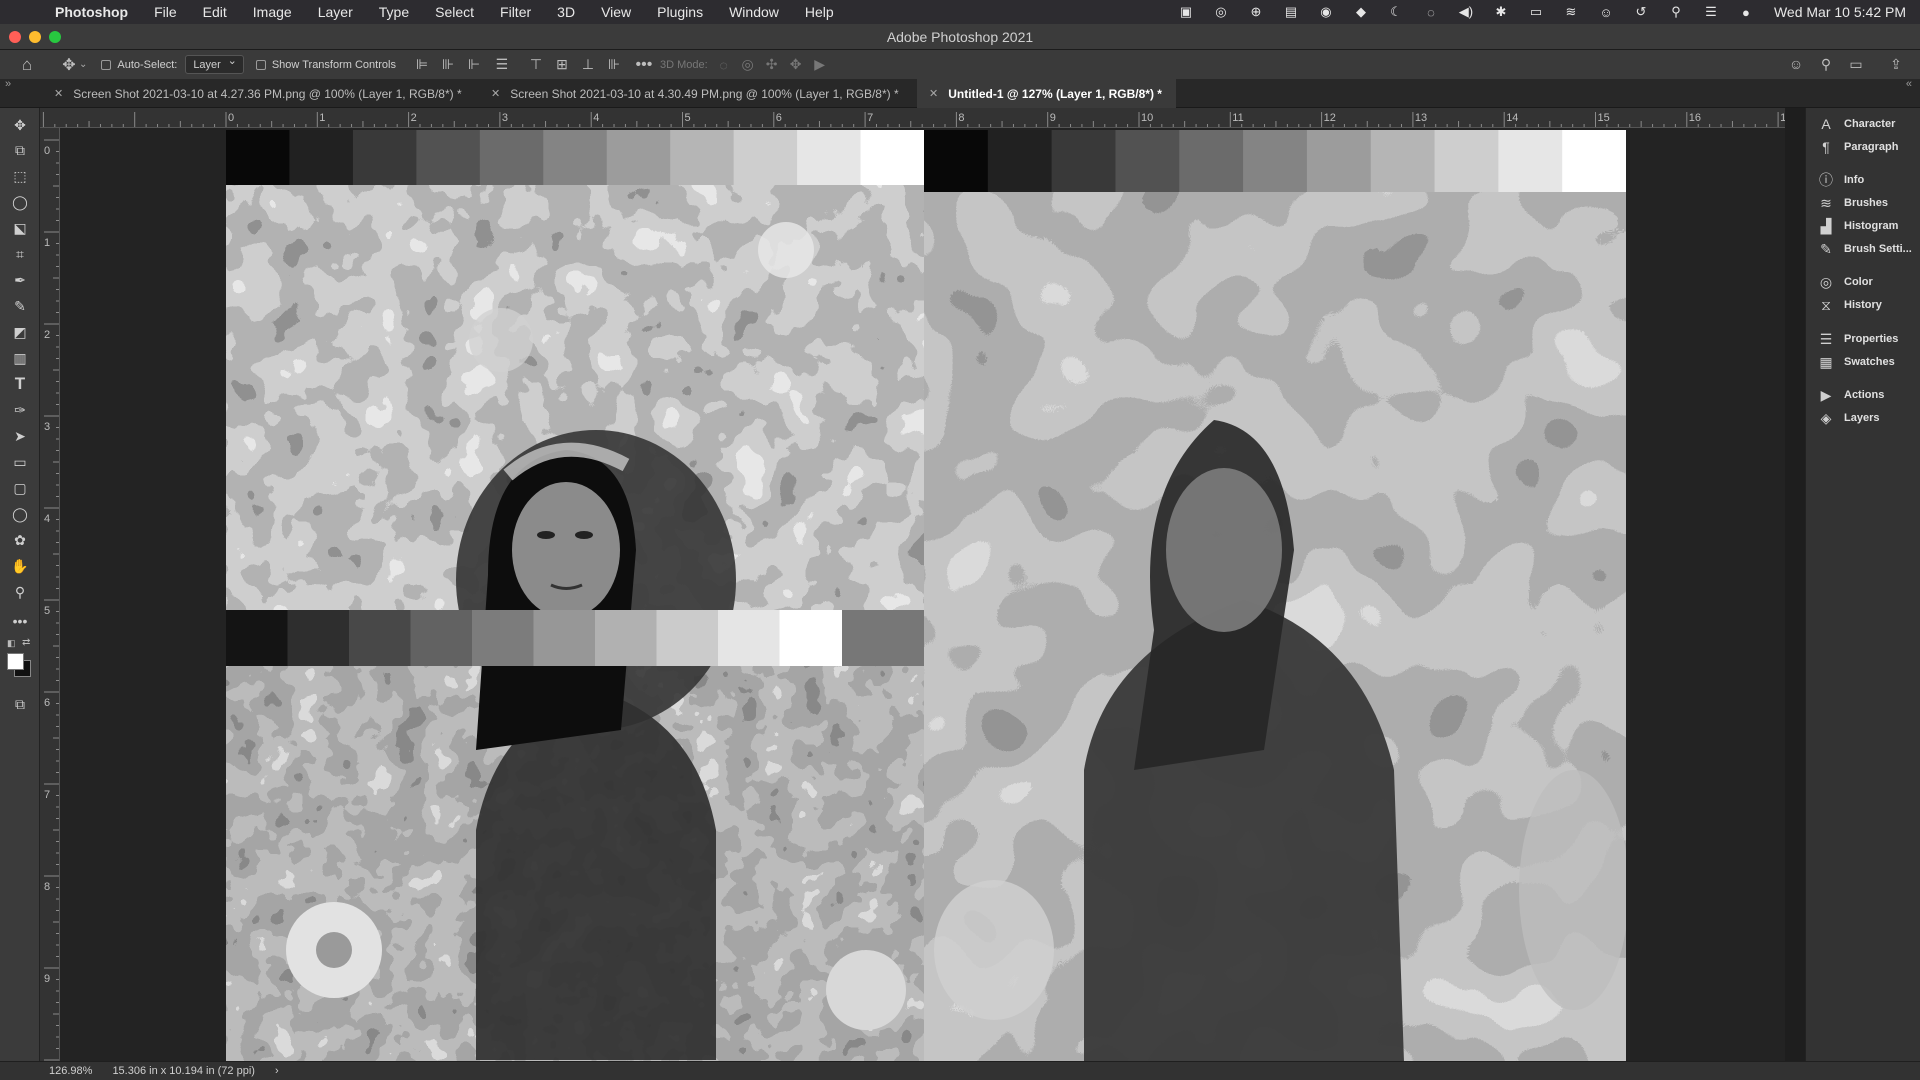  What do you see at coordinates (1641, 11) in the screenshot?
I see `time-machine-icon: ↺` at bounding box center [1641, 11].